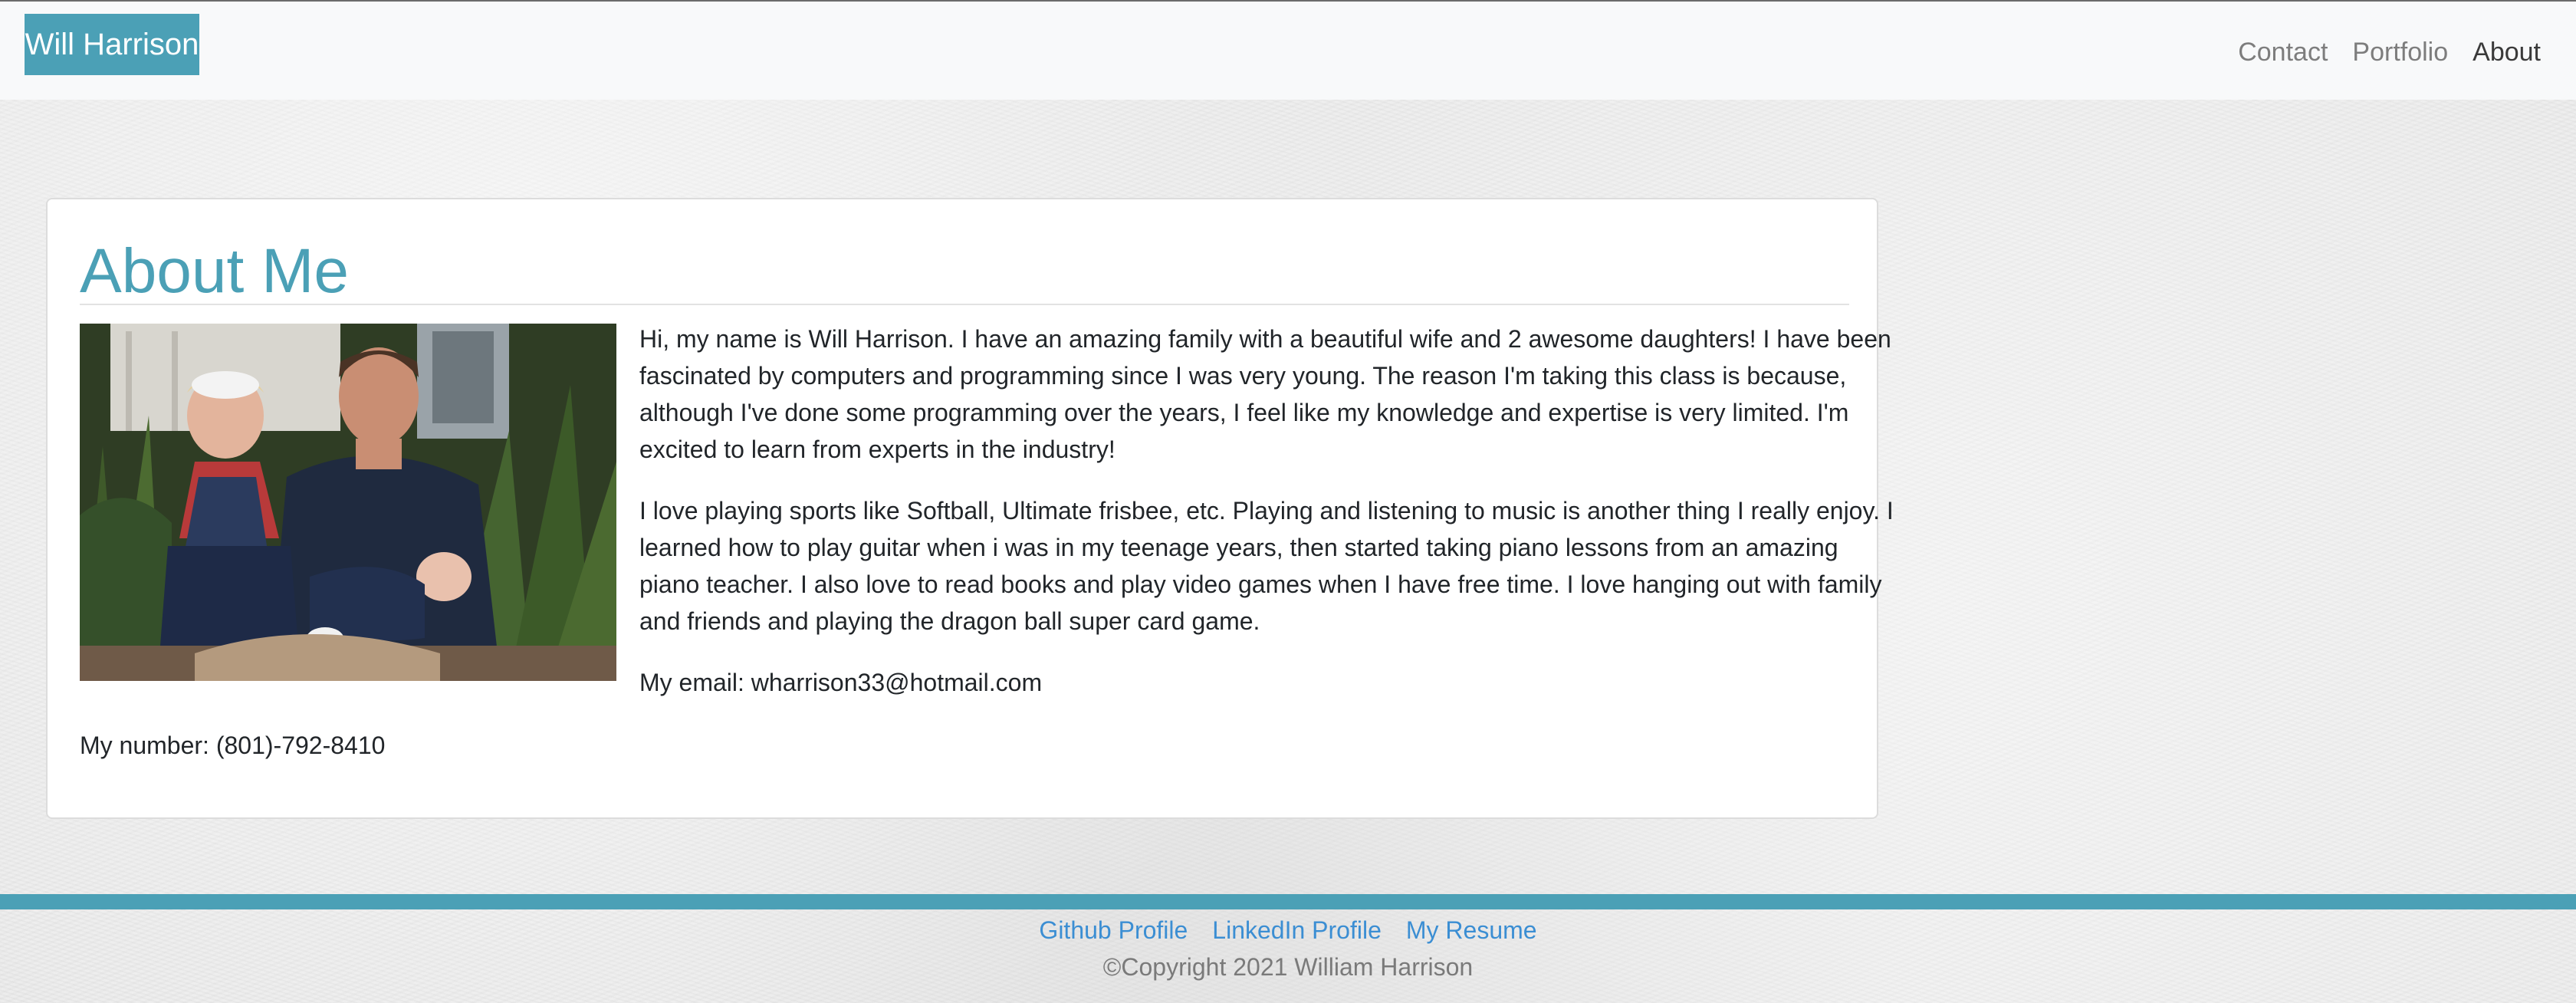 This screenshot has width=2576, height=1003. I want to click on title-divider, so click(964, 304).